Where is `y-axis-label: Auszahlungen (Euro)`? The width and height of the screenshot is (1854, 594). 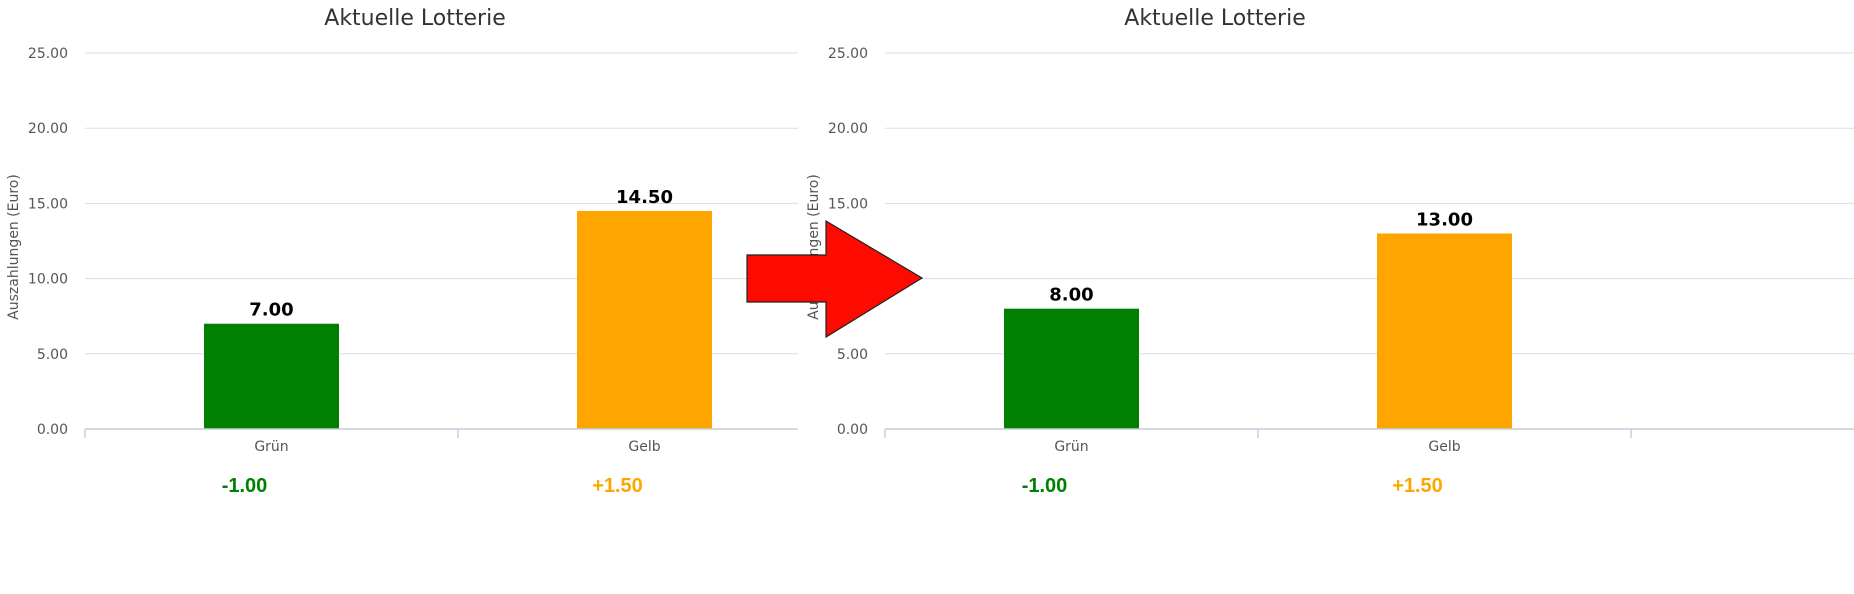 y-axis-label: Auszahlungen (Euro) is located at coordinates (14, 247).